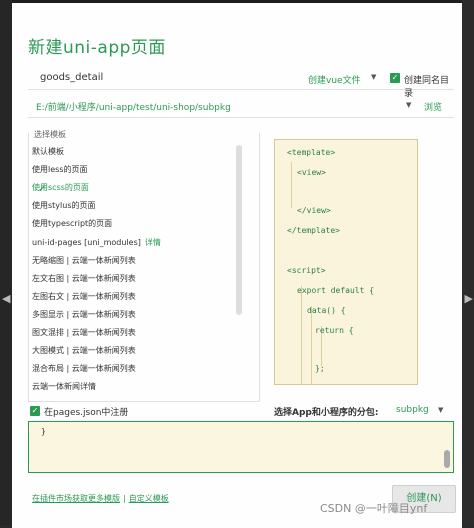 The image size is (474, 528). I want to click on plugin-market-link: 在插件市场获取更多模版, so click(76, 498).